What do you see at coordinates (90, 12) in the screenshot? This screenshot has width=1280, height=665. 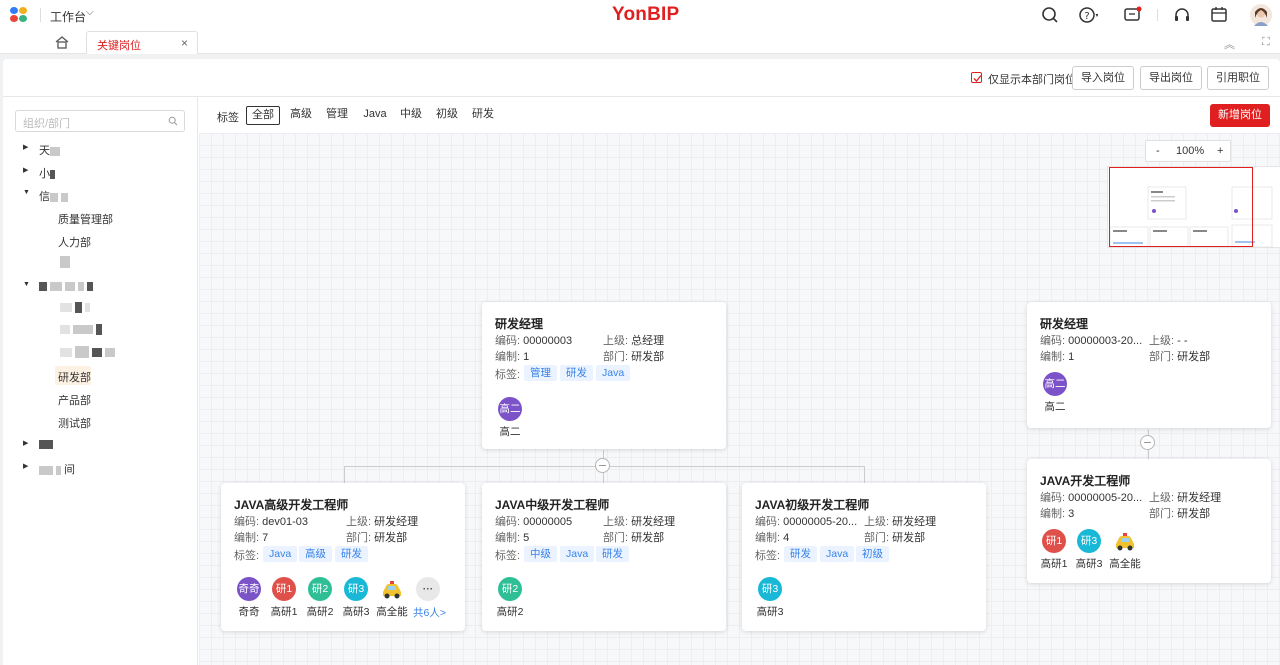 I see `chevron-down-icon: ⌵` at bounding box center [90, 12].